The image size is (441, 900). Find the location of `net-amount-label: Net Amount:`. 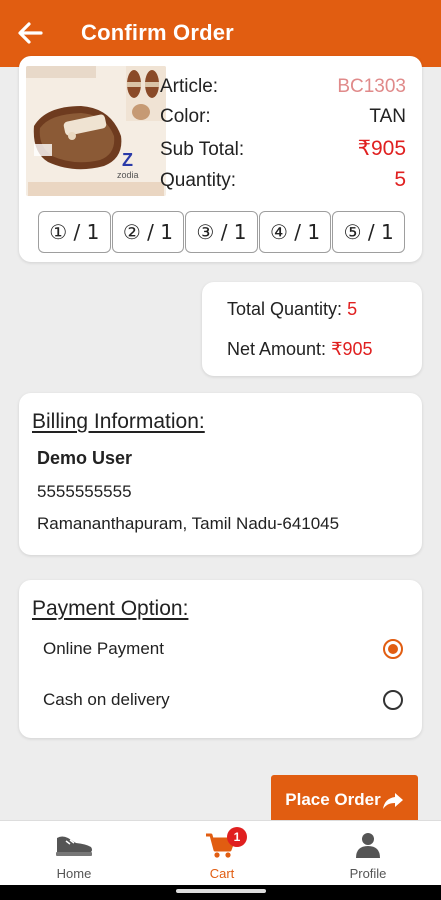

net-amount-label: Net Amount: is located at coordinates (277, 349).